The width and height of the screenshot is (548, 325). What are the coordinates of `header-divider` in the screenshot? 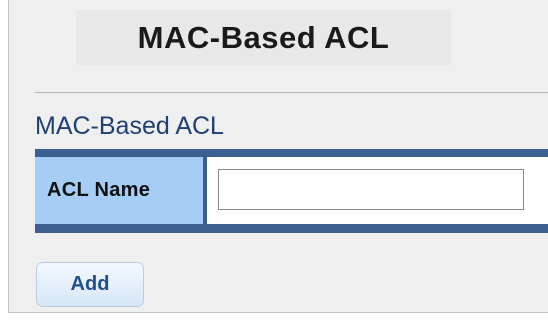 It's located at (291, 92).